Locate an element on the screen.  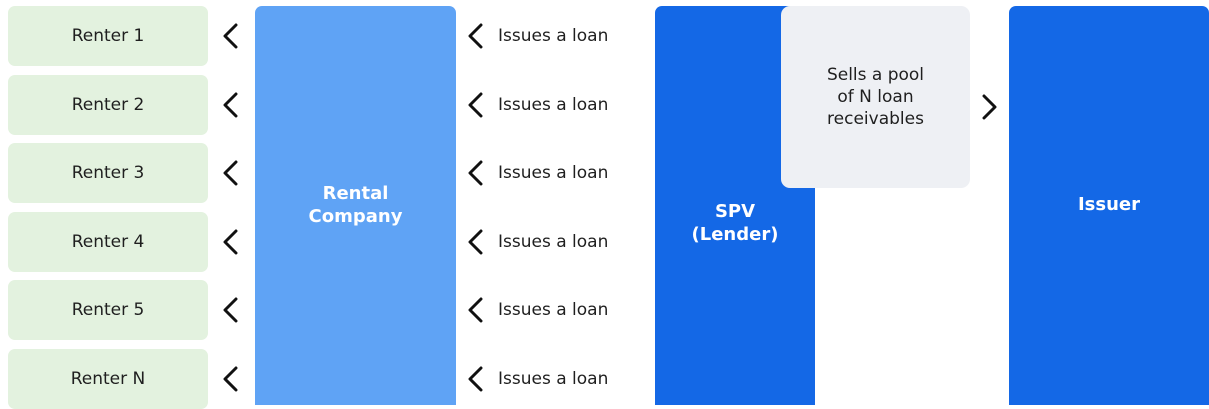
renter-box-3: Renter 3 is located at coordinates (108, 173).